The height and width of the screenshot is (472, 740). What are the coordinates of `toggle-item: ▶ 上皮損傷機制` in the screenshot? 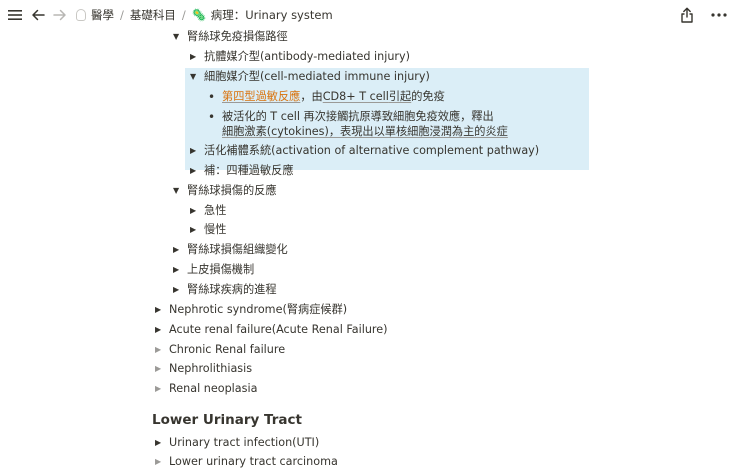 It's located at (213, 270).